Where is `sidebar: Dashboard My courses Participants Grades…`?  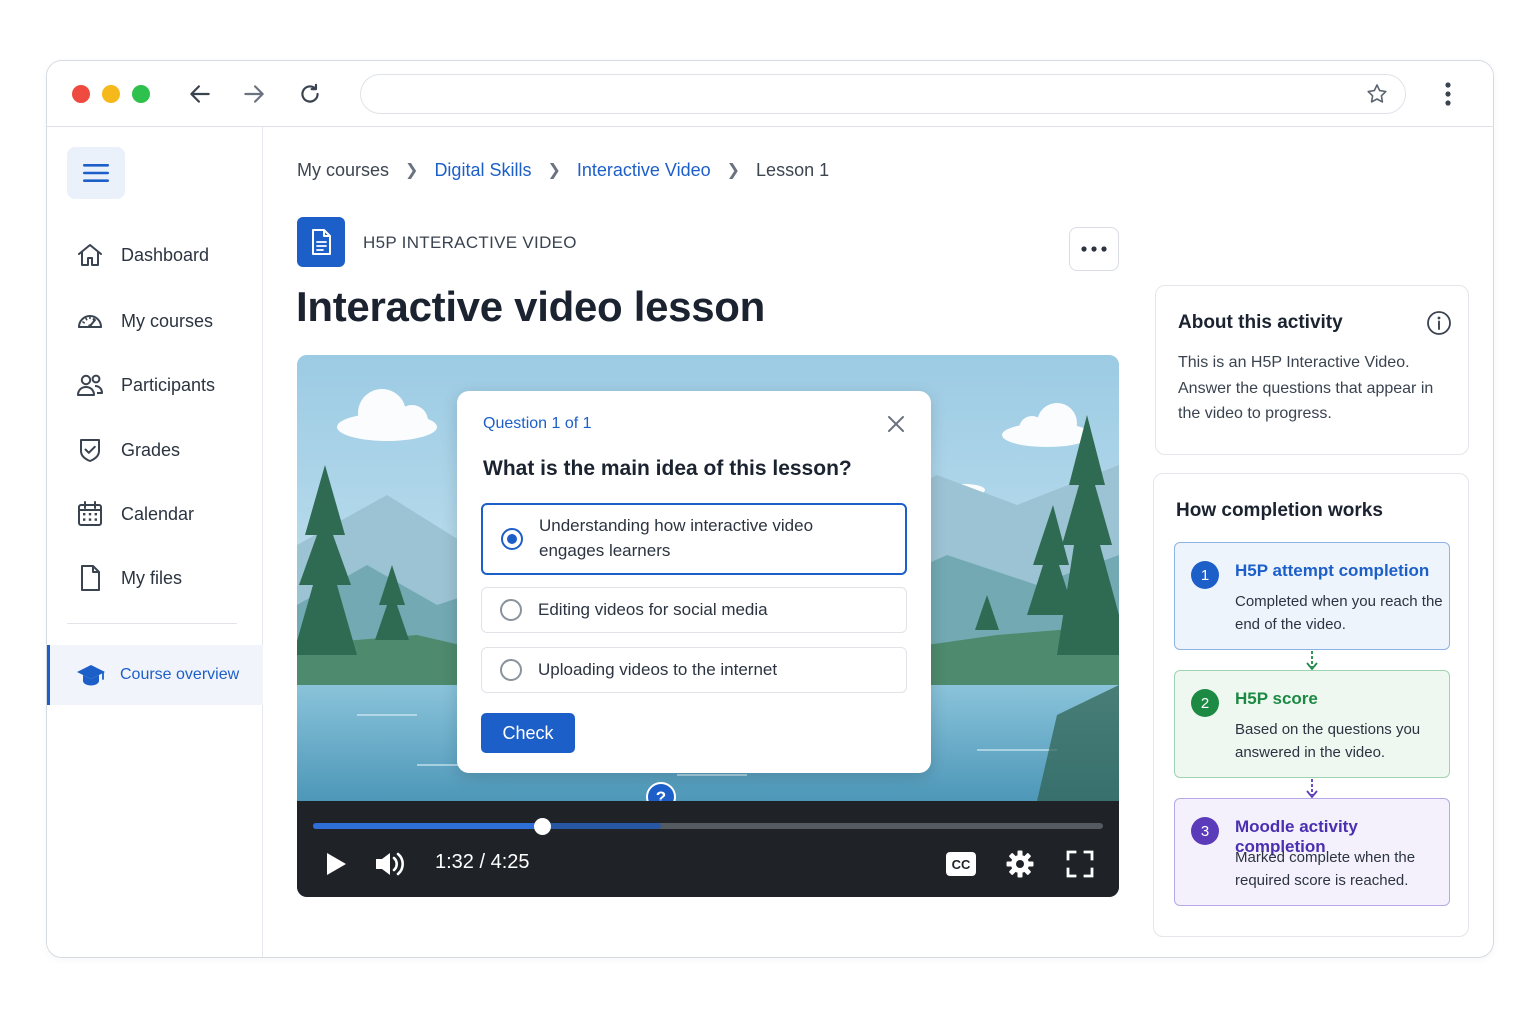
sidebar: Dashboard My courses Participants Grades… is located at coordinates (155, 542).